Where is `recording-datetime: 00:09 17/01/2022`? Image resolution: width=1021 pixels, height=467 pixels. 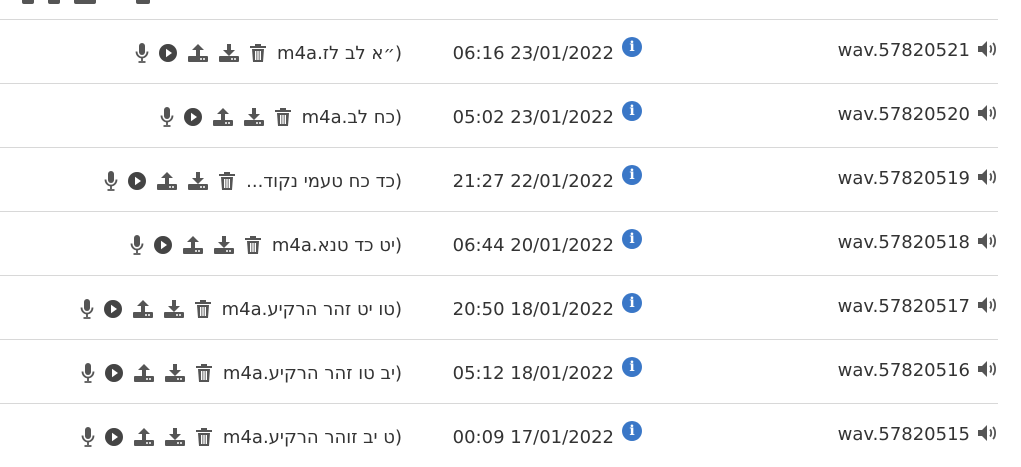 recording-datetime: 00:09 17/01/2022 is located at coordinates (533, 437).